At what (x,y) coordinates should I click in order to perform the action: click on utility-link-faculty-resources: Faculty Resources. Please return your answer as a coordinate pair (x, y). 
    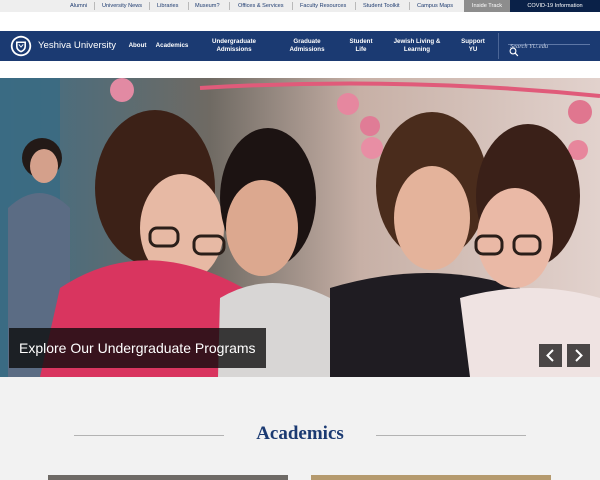
    Looking at the image, I should click on (323, 6).